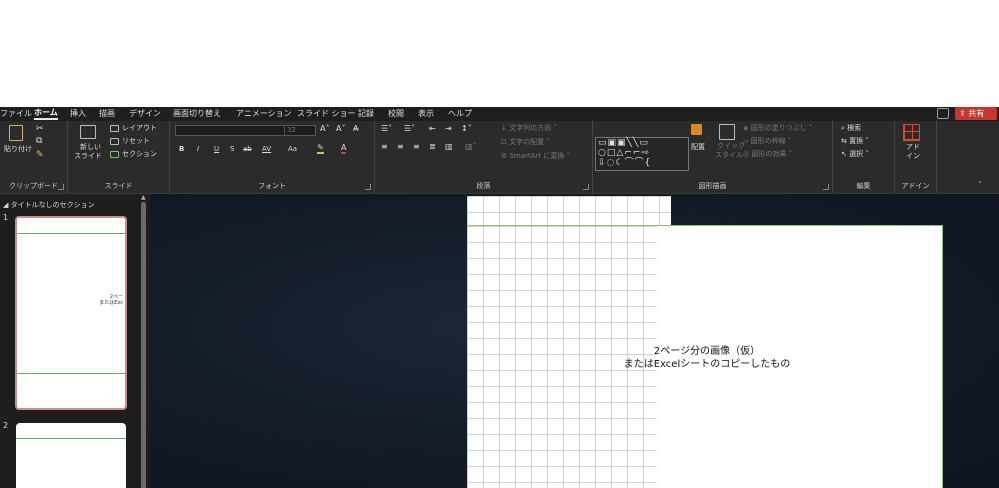 This screenshot has width=999, height=488. I want to click on highlight-icon: ✎, so click(320, 148).